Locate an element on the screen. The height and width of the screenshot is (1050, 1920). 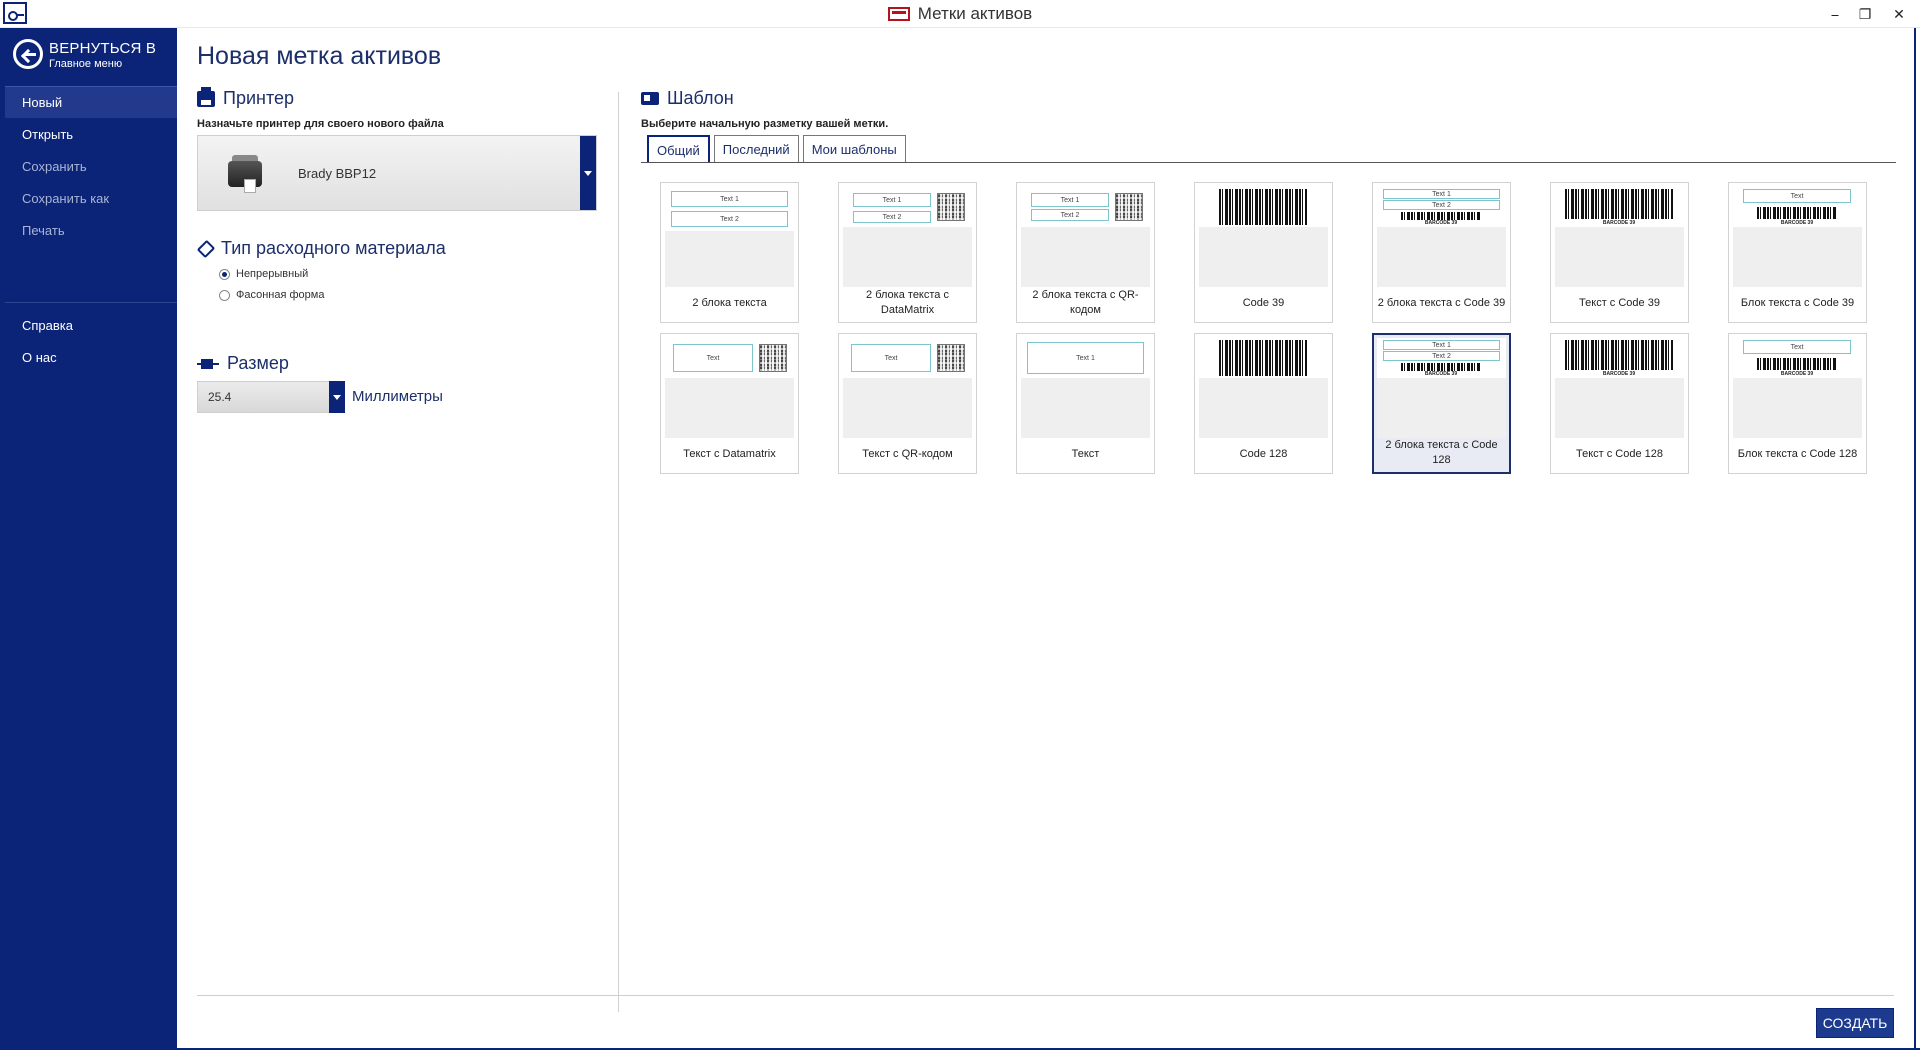
template-tile-text-code-39: BARCODE 39 Текст с Code 39 is located at coordinates (1619, 252).